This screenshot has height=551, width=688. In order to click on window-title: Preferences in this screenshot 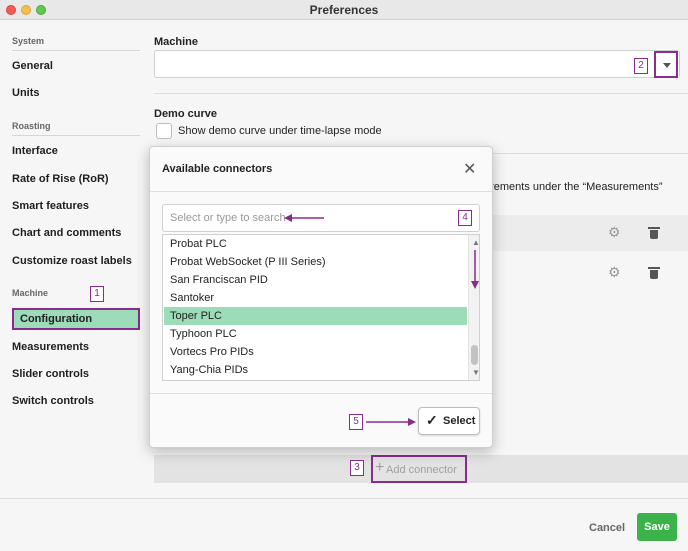, I will do `click(344, 10)`.